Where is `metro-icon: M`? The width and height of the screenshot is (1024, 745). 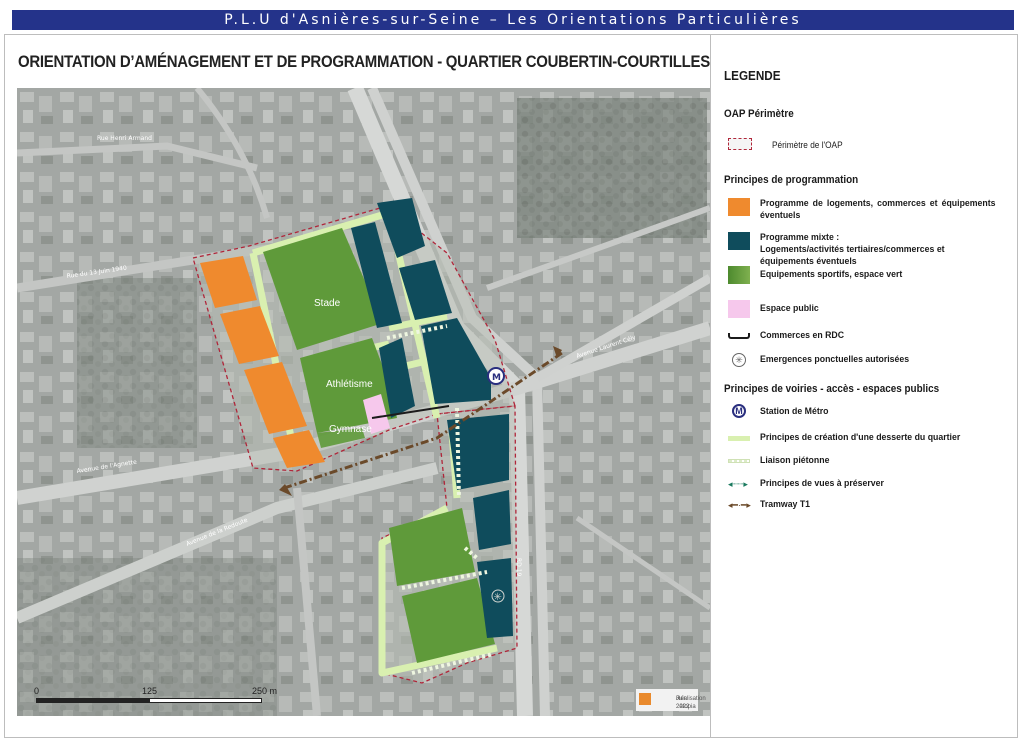 metro-icon: M is located at coordinates (739, 411).